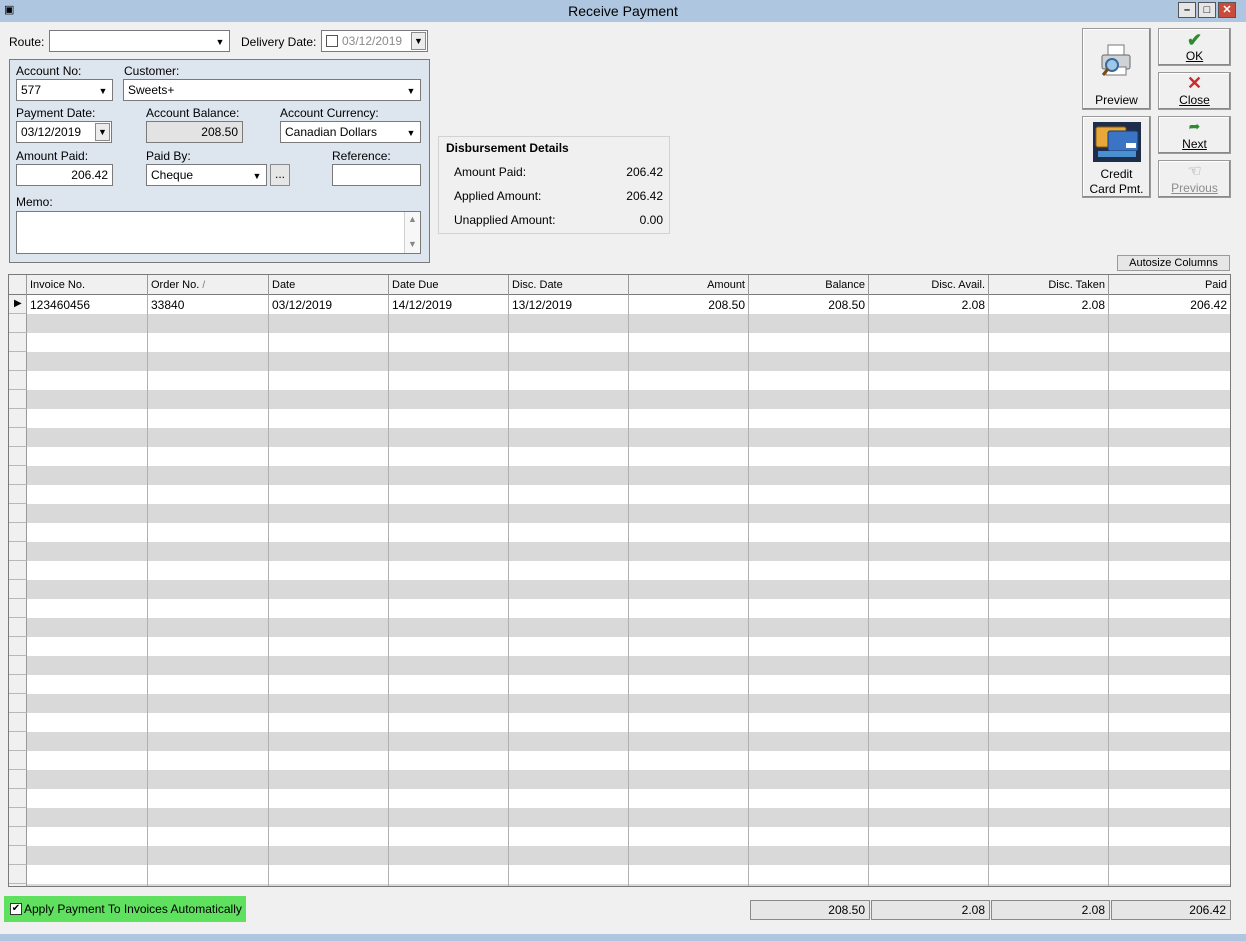 Image resolution: width=1246 pixels, height=941 pixels. What do you see at coordinates (208, 304) in the screenshot?
I see `cell-order-no: 33840` at bounding box center [208, 304].